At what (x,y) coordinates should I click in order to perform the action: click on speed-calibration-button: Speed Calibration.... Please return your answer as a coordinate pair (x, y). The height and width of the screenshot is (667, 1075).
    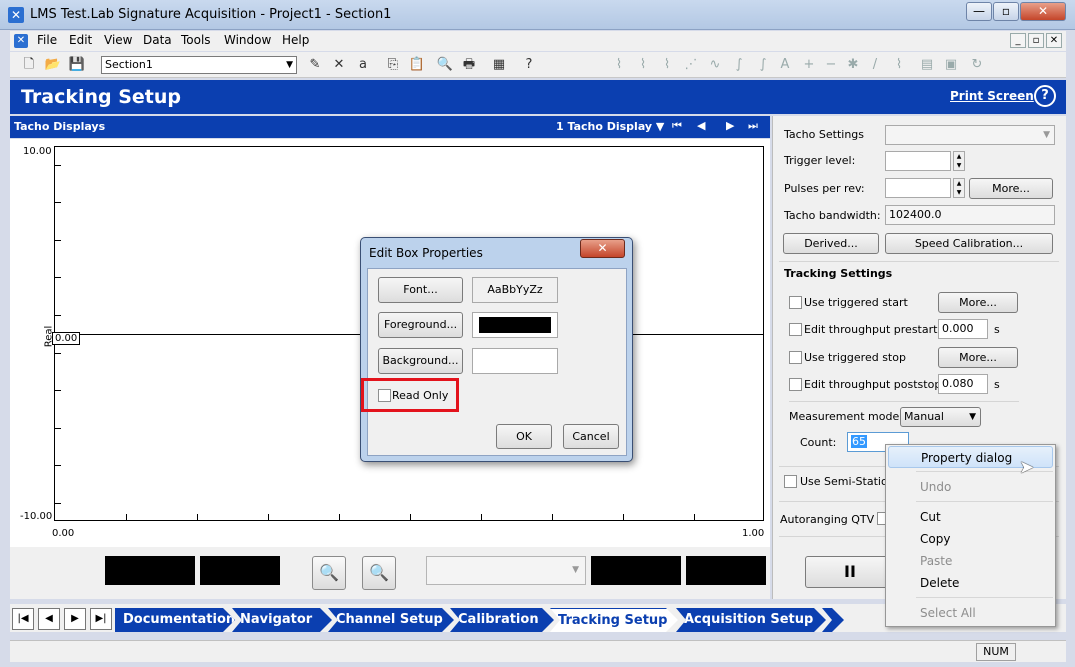
    Looking at the image, I should click on (969, 243).